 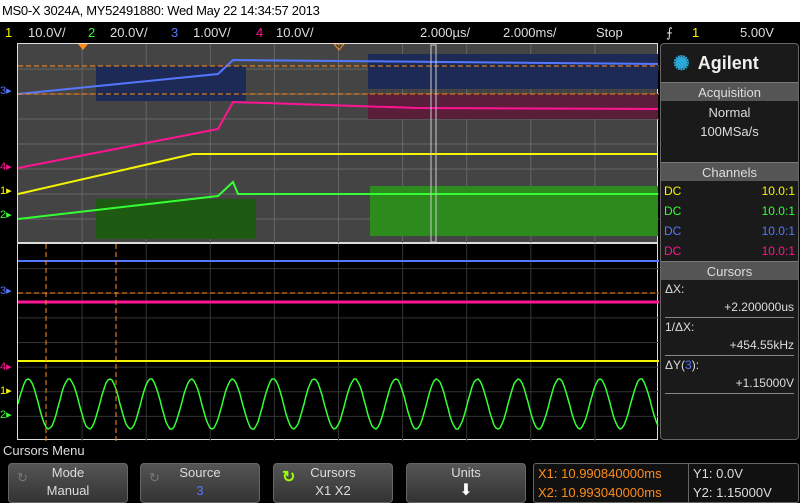 What do you see at coordinates (445, 32) in the screenshot?
I see `zoom-timebase: 2.000µs/` at bounding box center [445, 32].